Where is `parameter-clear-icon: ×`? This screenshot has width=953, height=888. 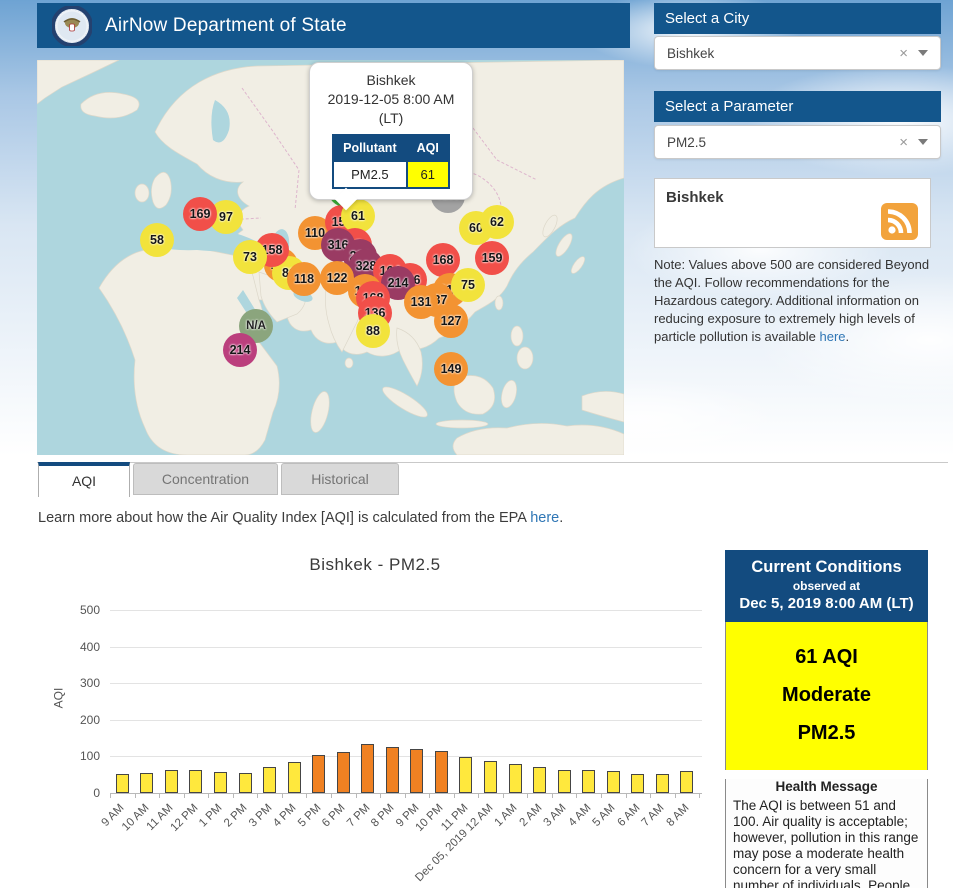 parameter-clear-icon: × is located at coordinates (903, 142).